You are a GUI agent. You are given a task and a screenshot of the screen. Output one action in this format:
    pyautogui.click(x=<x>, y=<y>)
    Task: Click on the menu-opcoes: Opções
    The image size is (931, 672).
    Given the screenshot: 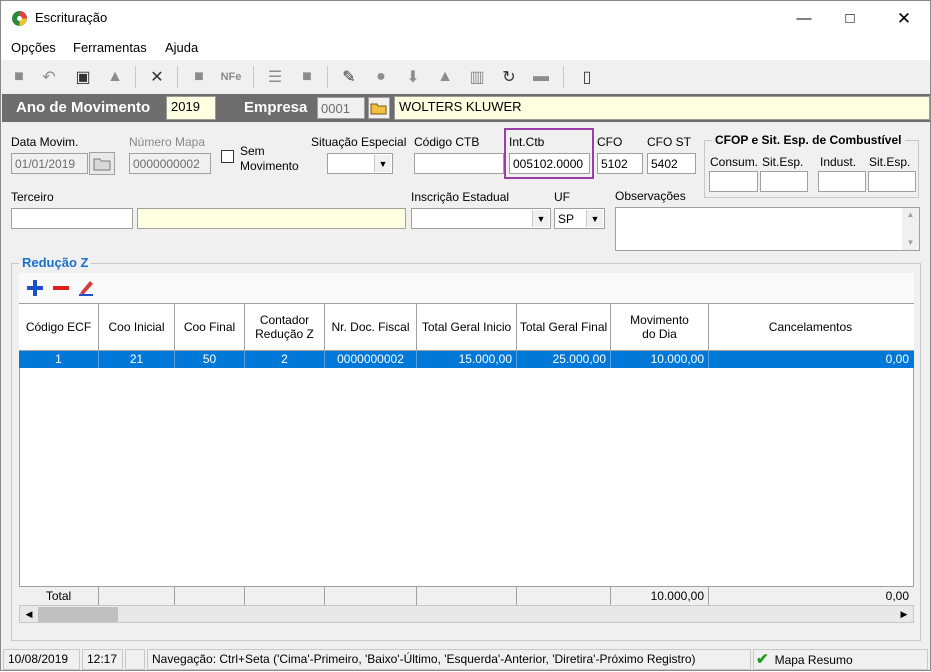 What is the action you would take?
    pyautogui.click(x=33, y=47)
    